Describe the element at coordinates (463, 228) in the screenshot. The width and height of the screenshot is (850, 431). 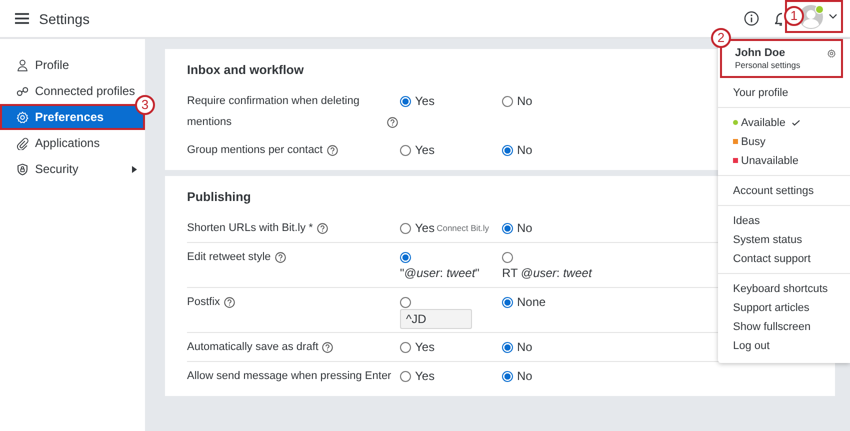
I see `connect-link: Connect Bit.ly` at that location.